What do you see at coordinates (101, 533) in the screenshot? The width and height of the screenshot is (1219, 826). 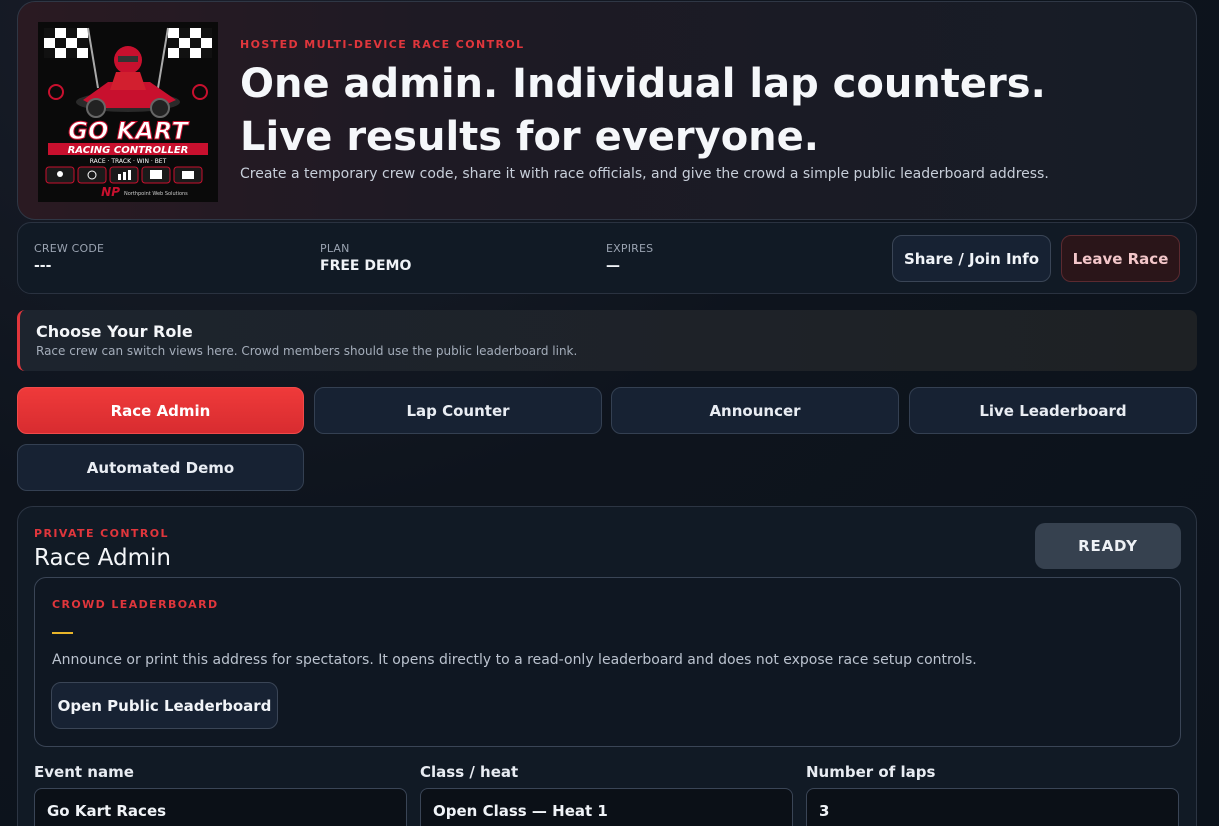 I see `panel-eyebrow: PRIVATE CONTROL` at bounding box center [101, 533].